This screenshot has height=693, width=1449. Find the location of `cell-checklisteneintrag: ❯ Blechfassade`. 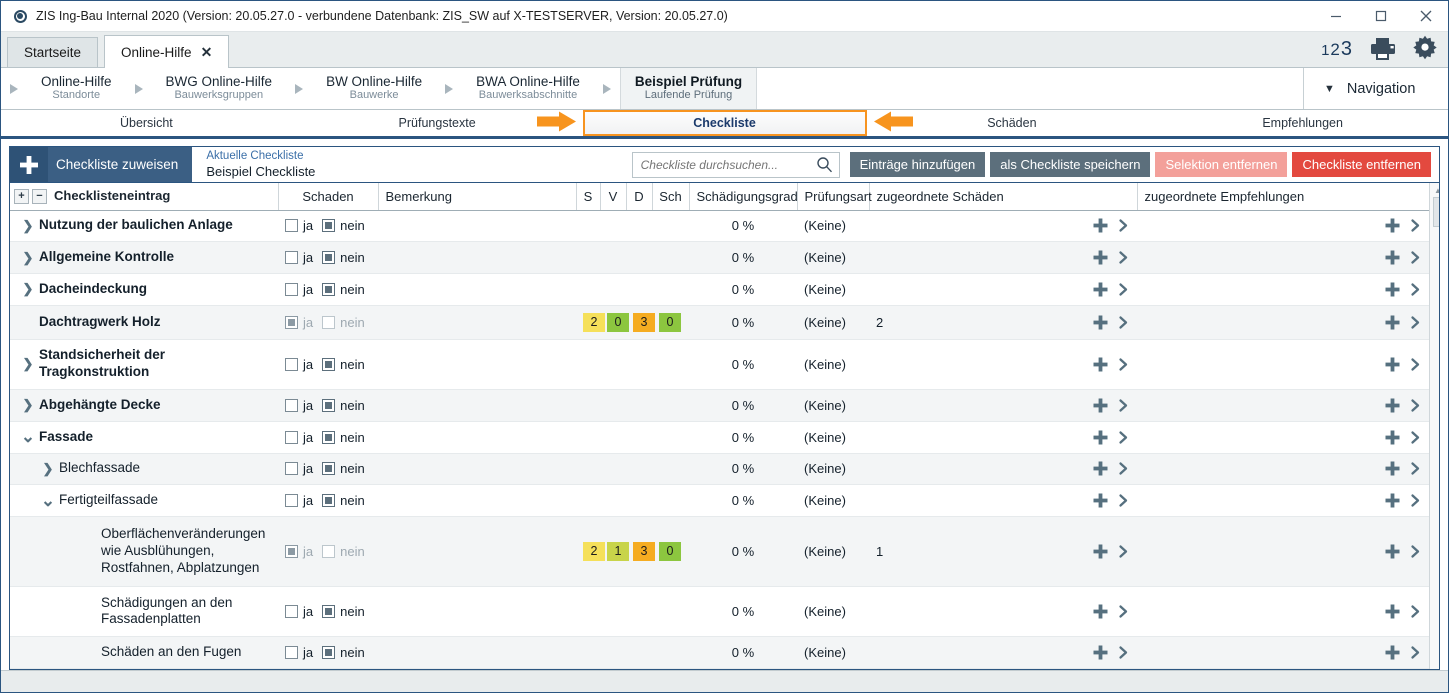

cell-checklisteneintrag: ❯ Blechfassade is located at coordinates (144, 469).